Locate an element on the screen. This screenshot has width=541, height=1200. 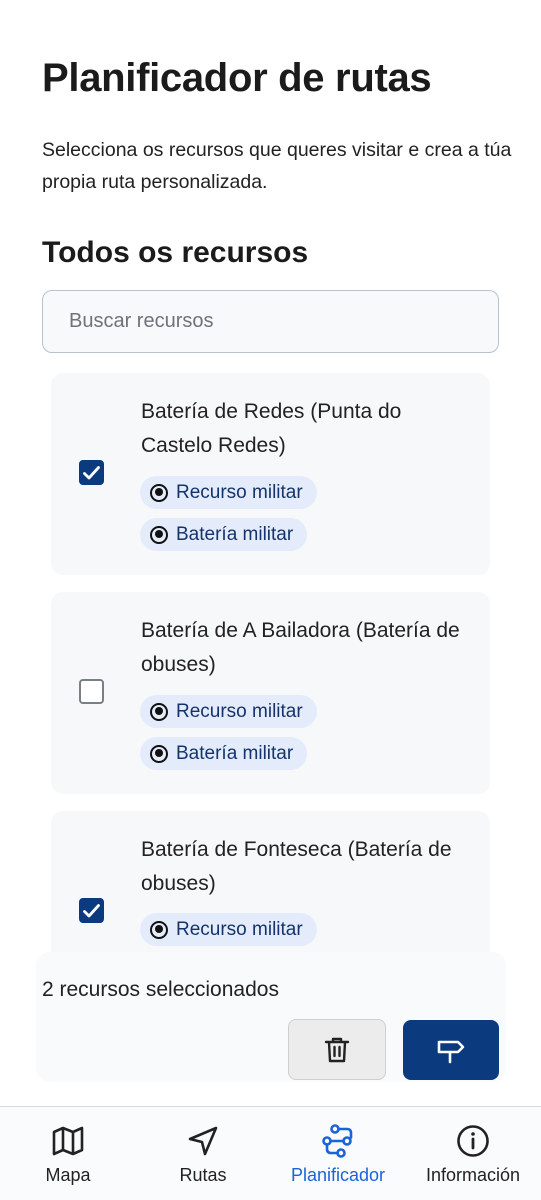
nav-label: Planificador is located at coordinates (338, 1175).